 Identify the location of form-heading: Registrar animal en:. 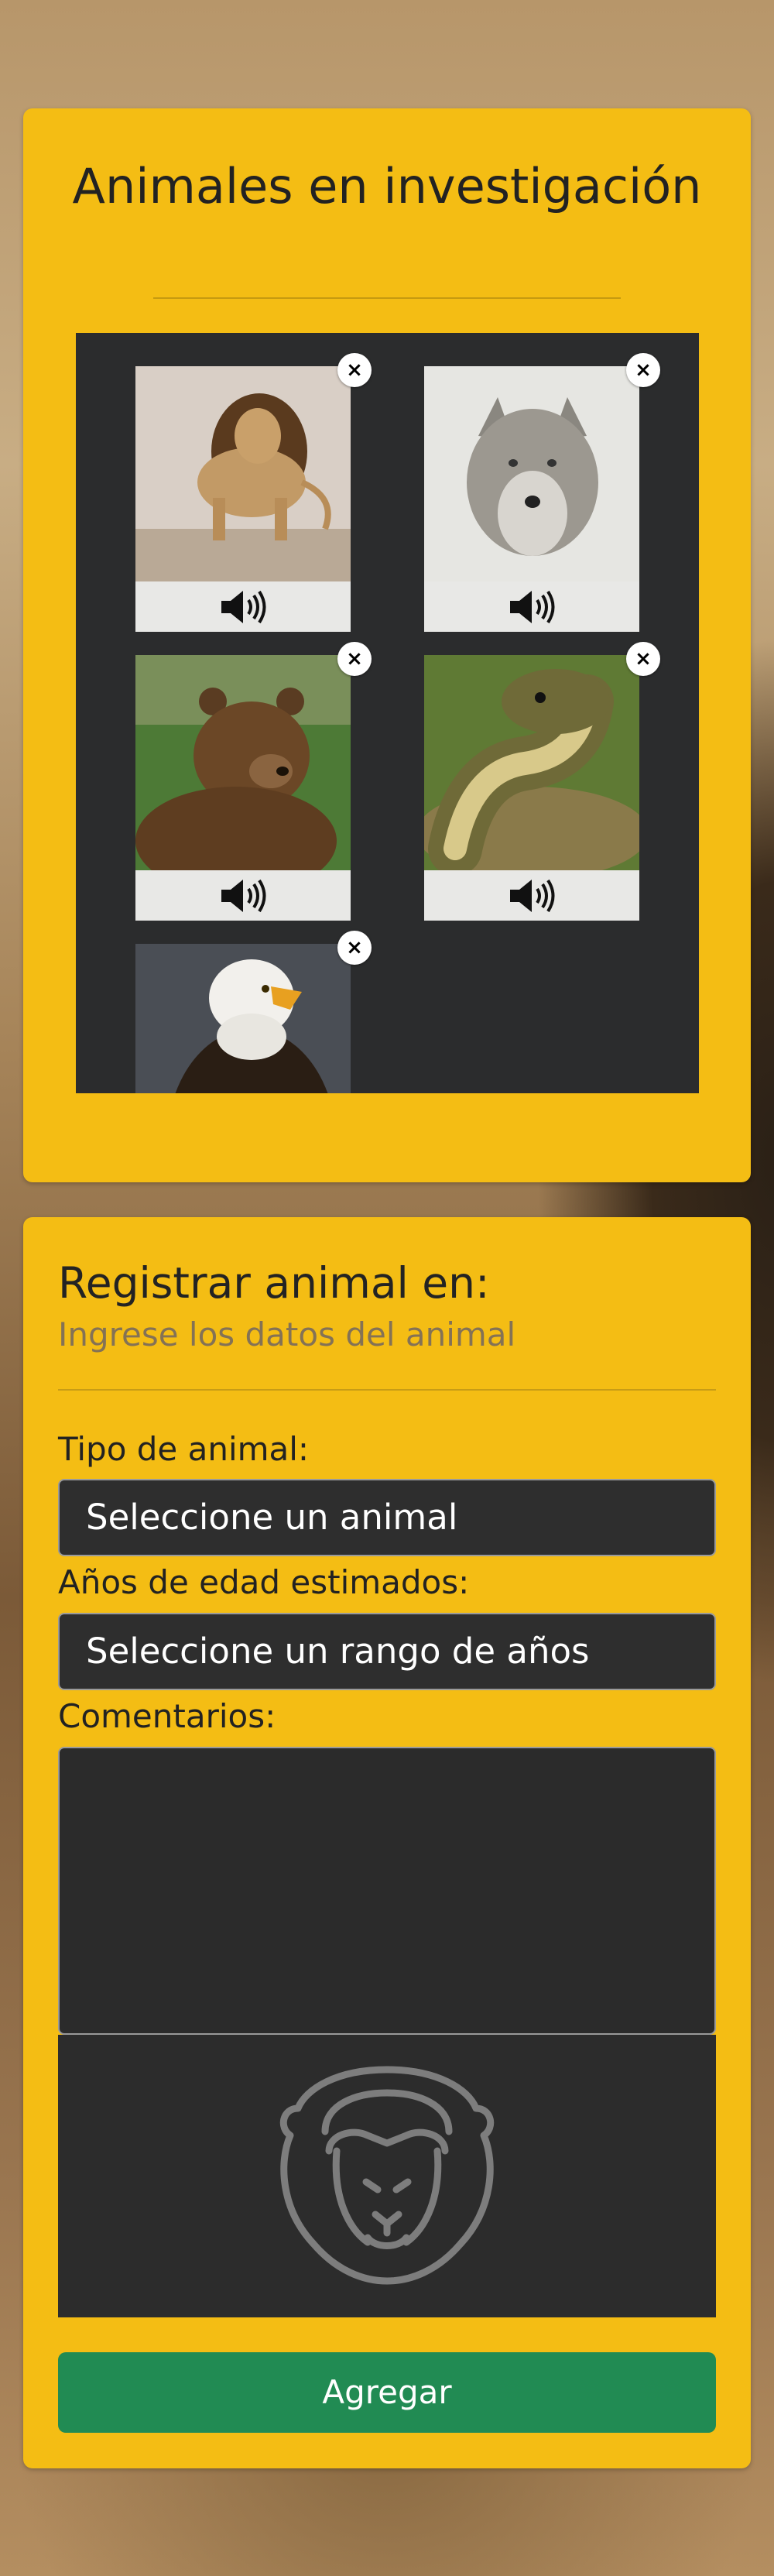
(274, 1283).